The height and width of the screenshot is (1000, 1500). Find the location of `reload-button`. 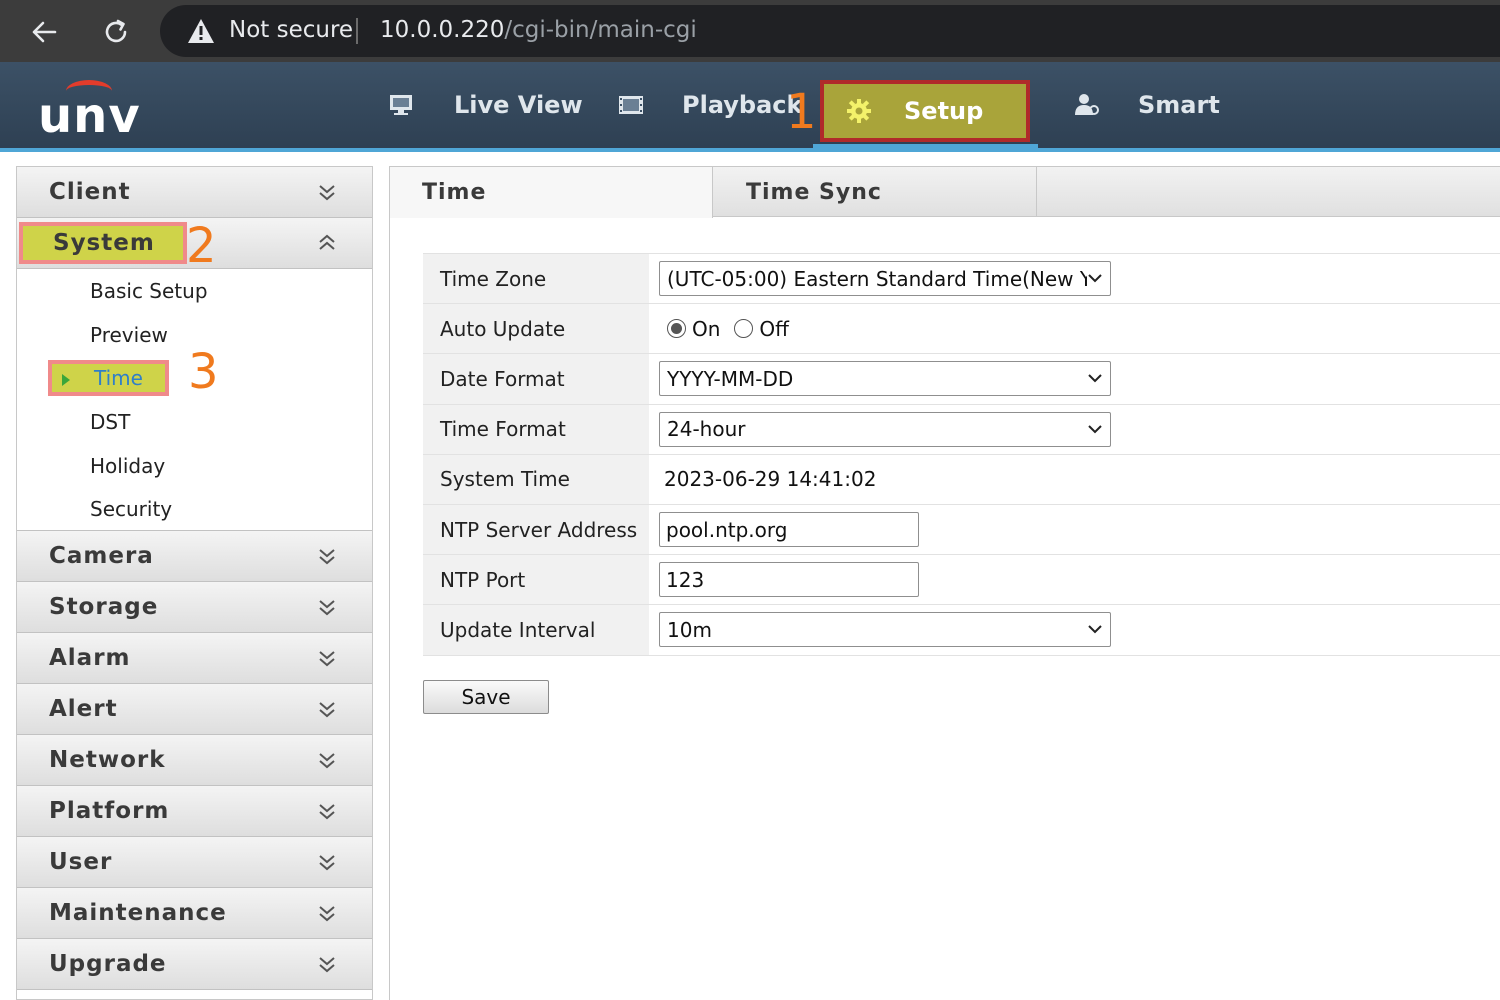

reload-button is located at coordinates (116, 32).